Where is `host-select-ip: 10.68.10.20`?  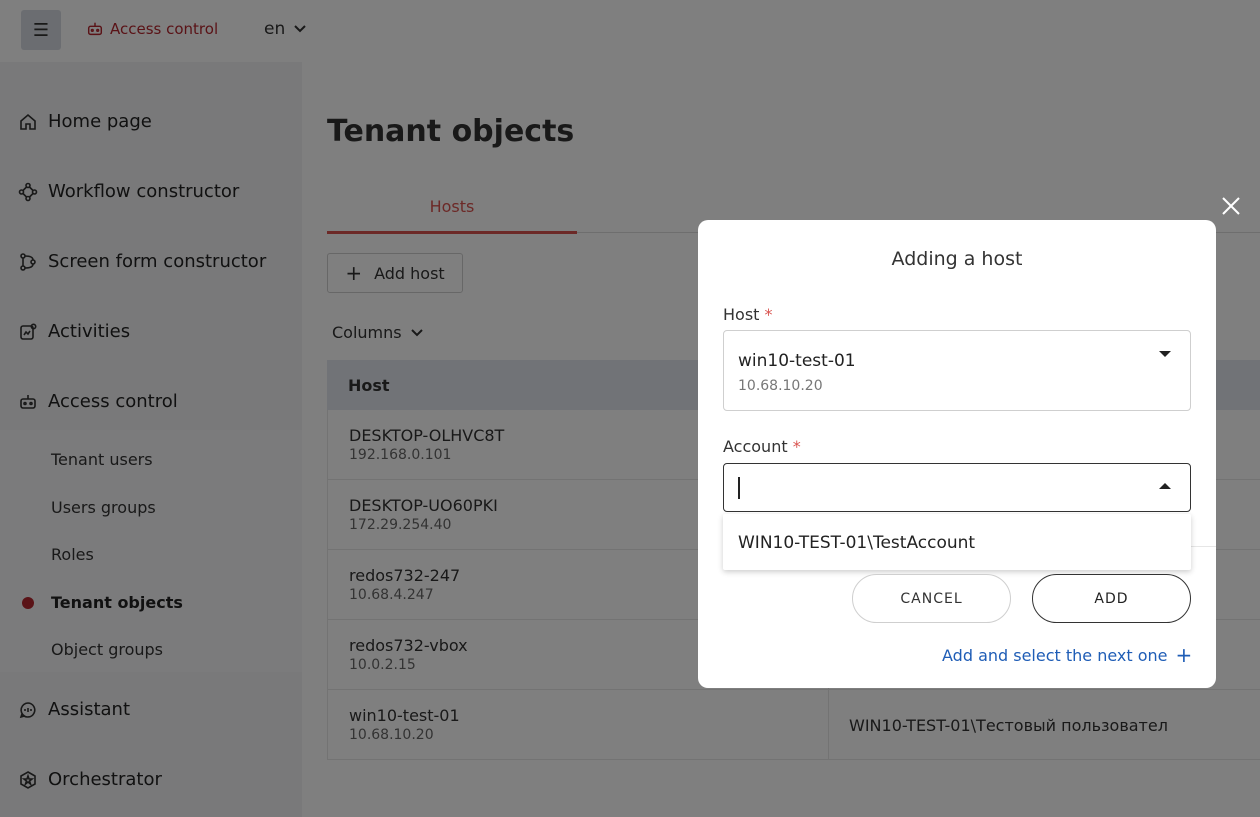 host-select-ip: 10.68.10.20 is located at coordinates (780, 386).